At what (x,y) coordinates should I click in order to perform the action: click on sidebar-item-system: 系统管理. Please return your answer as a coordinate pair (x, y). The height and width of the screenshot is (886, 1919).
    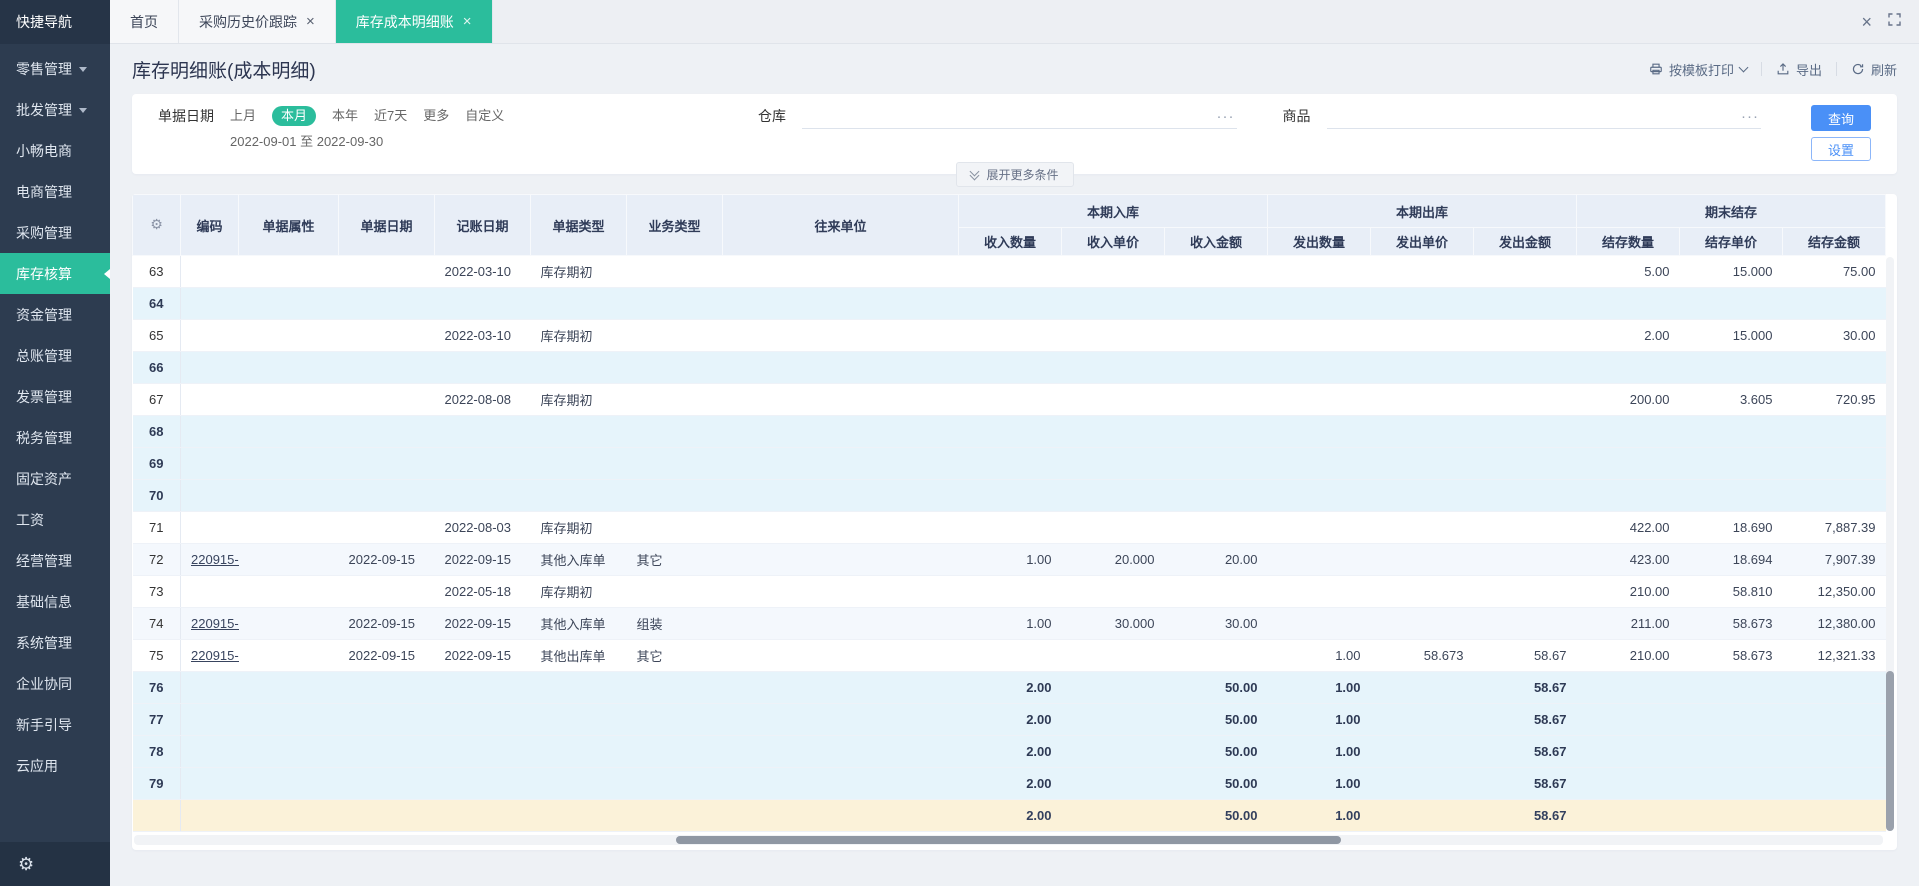
    Looking at the image, I should click on (55, 642).